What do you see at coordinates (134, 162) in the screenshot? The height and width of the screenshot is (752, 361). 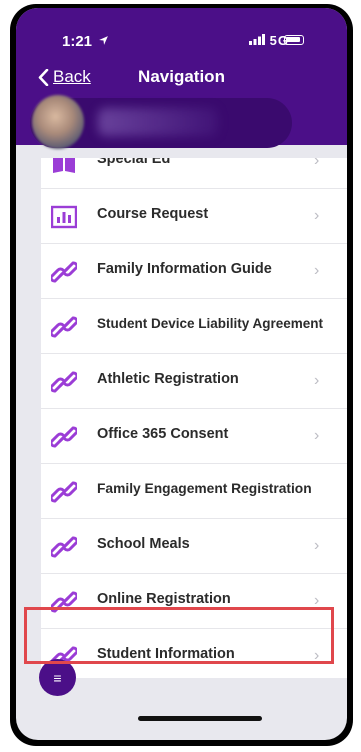 I see `list-item-label: Special Ed` at bounding box center [134, 162].